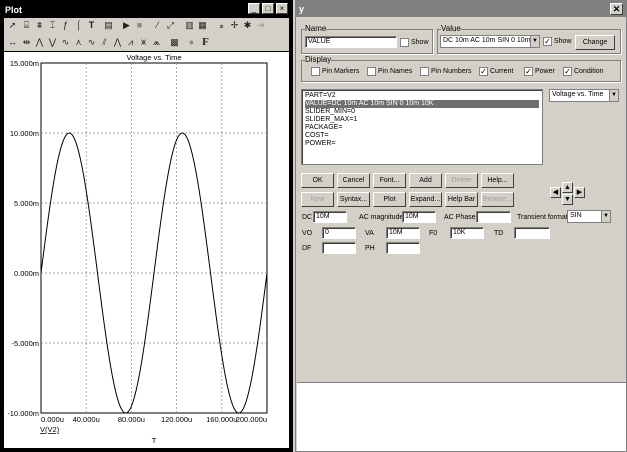 The image size is (627, 452). Describe the element at coordinates (381, 217) in the screenshot. I see `ac-magnitude-label: AC magnitude` at that location.